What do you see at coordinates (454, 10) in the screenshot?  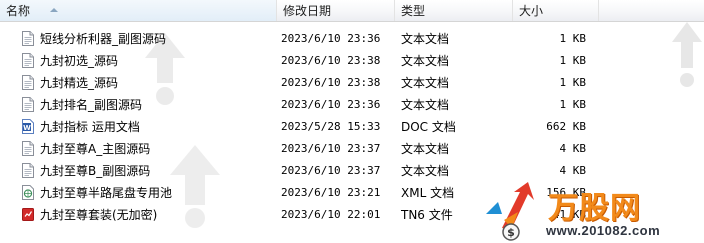 I see `column-header-type: 类型` at bounding box center [454, 10].